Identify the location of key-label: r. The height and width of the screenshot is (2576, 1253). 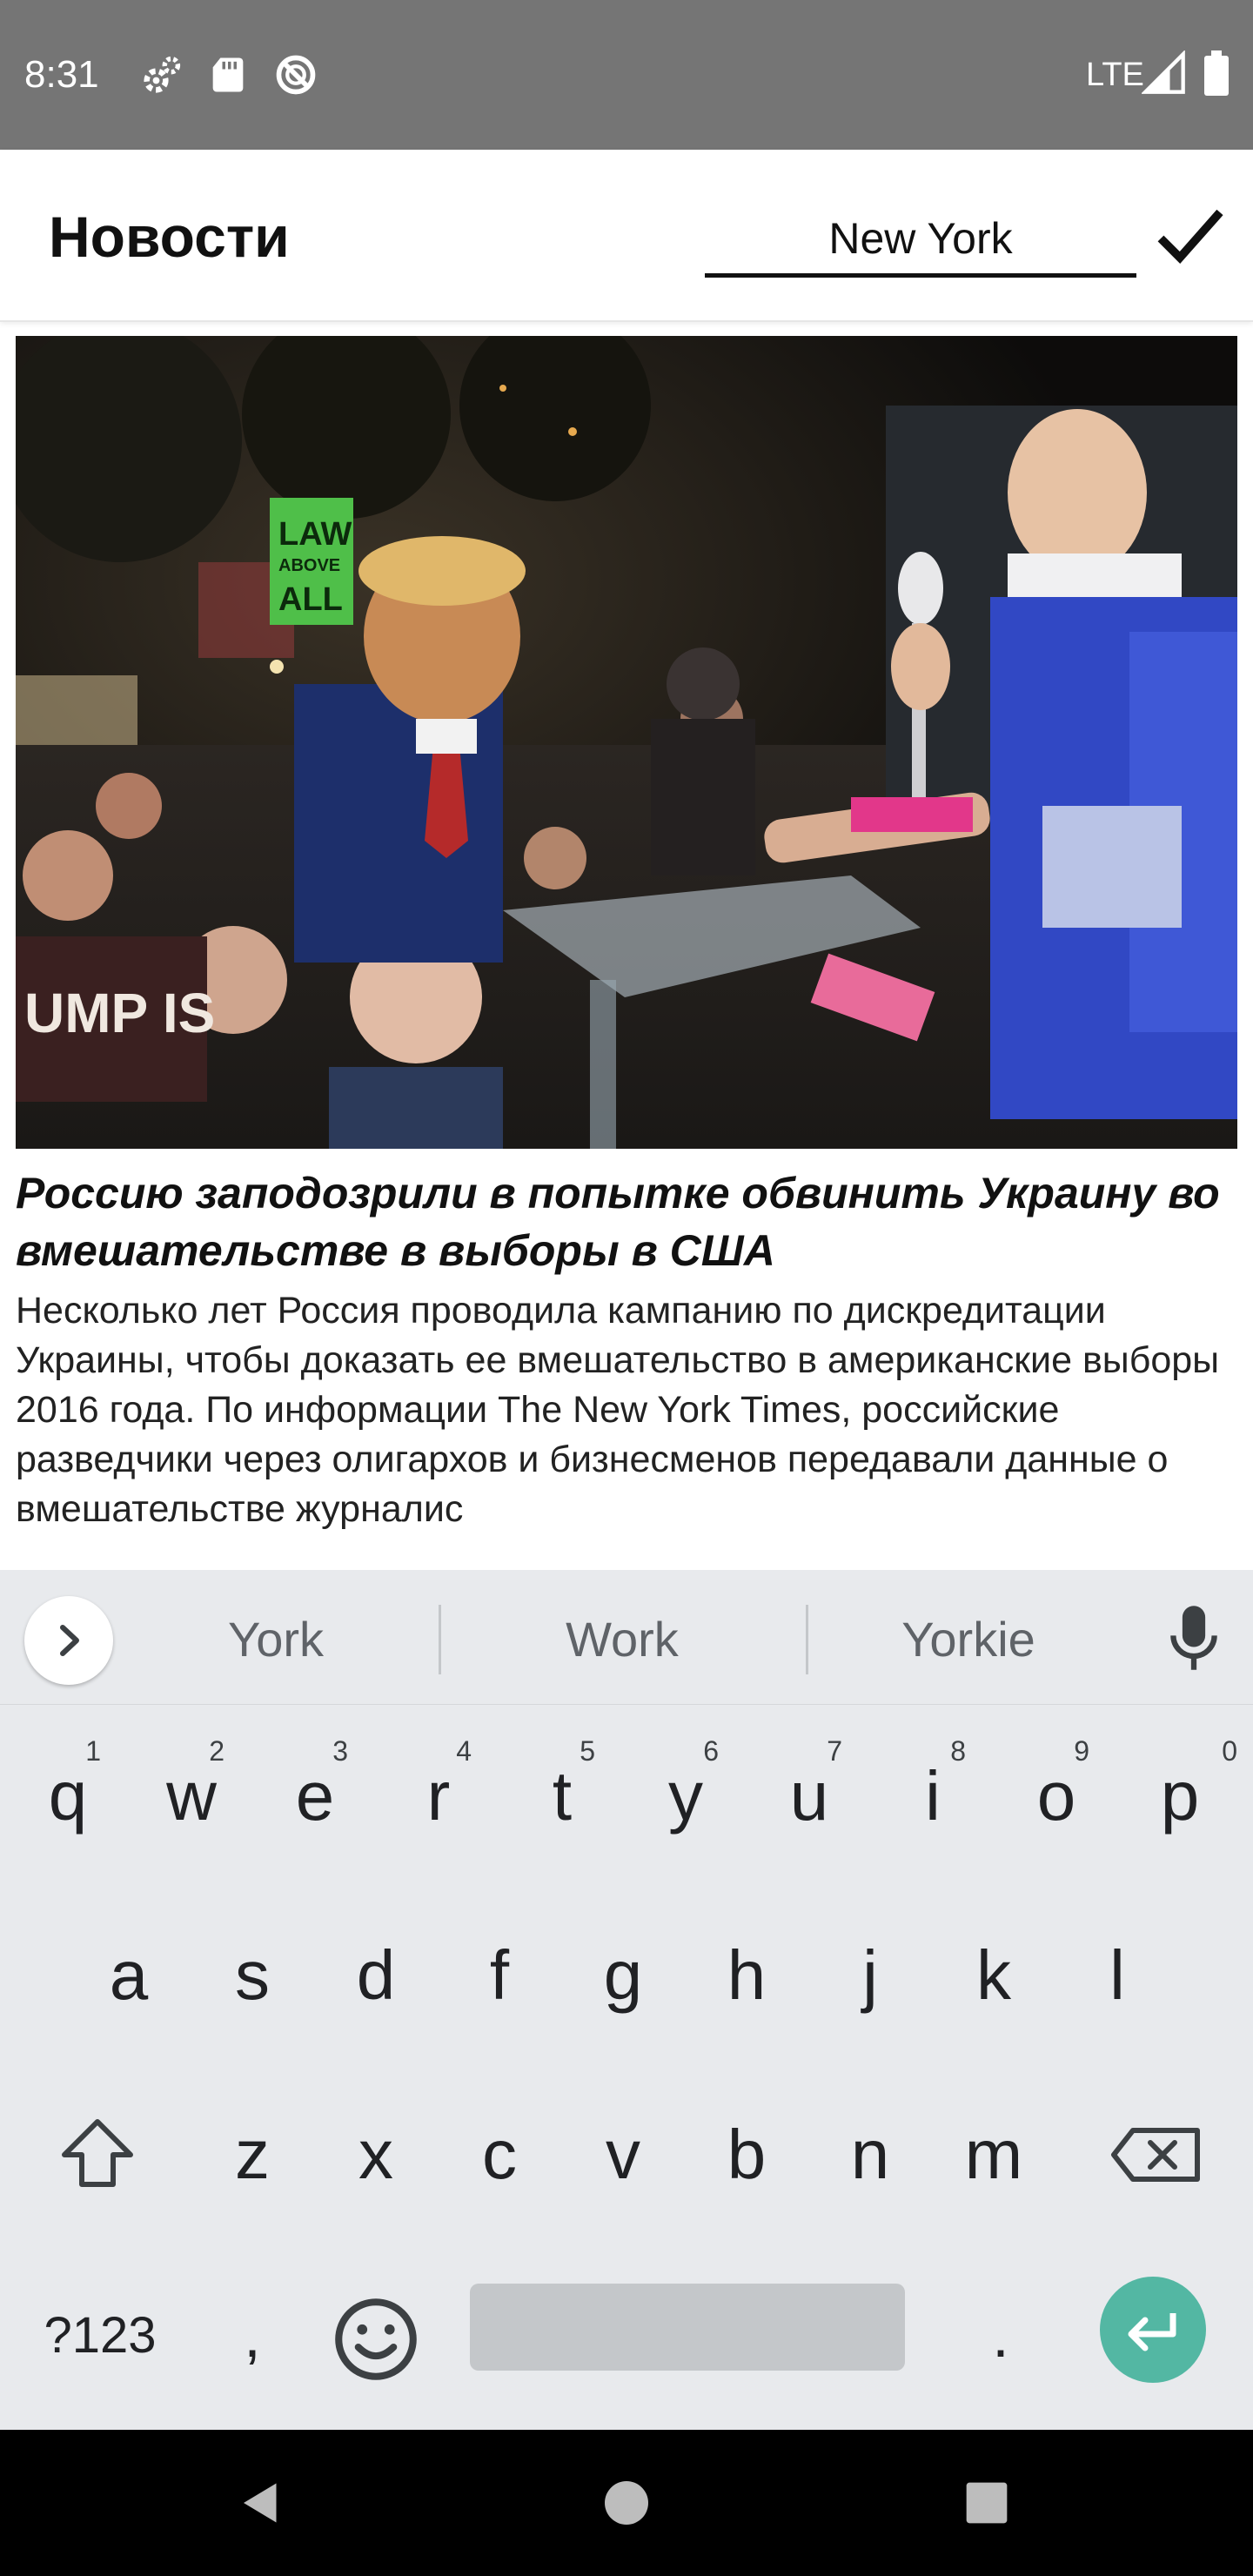
(438, 1796).